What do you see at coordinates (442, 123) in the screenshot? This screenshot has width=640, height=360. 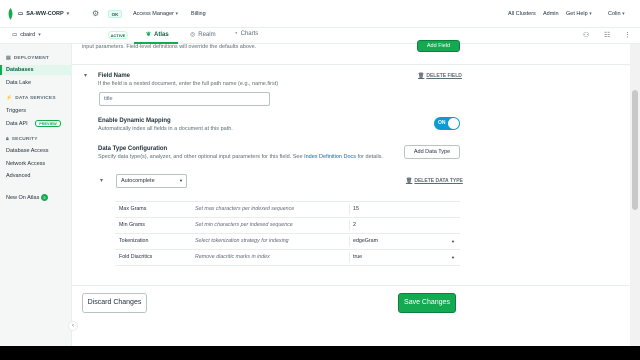 I see `toggle-state-label: ON` at bounding box center [442, 123].